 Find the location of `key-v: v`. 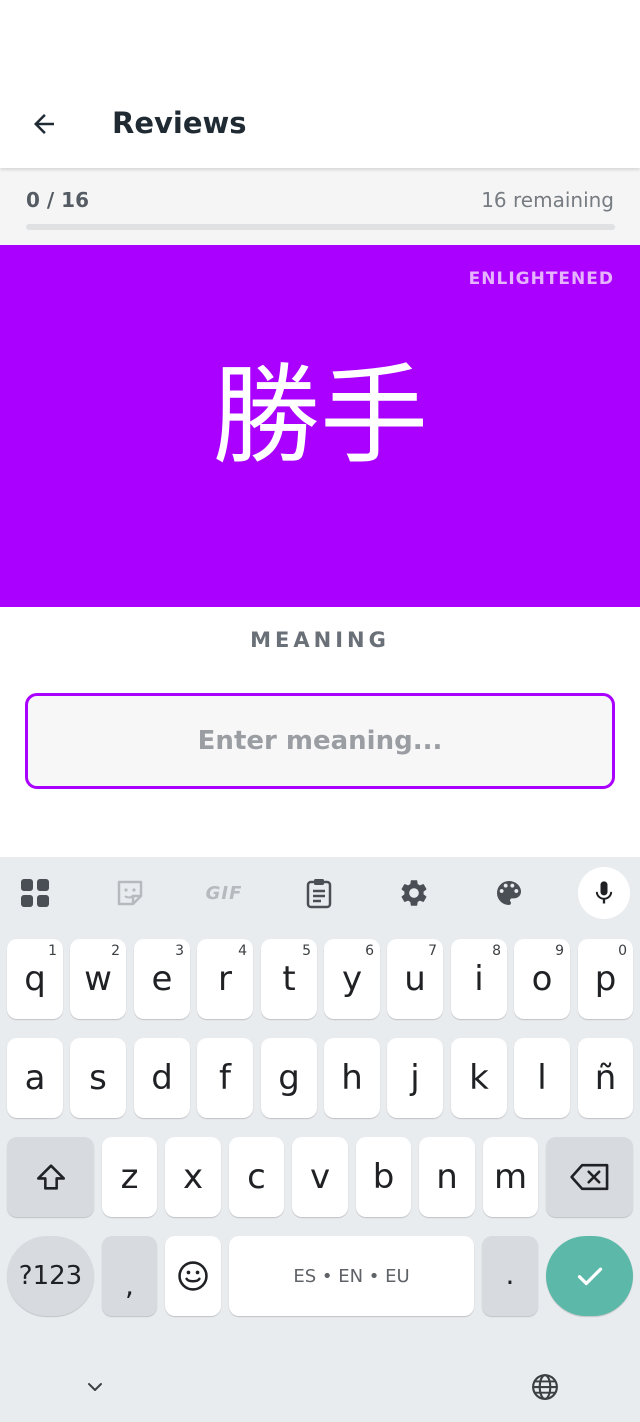

key-v: v is located at coordinates (320, 1177).